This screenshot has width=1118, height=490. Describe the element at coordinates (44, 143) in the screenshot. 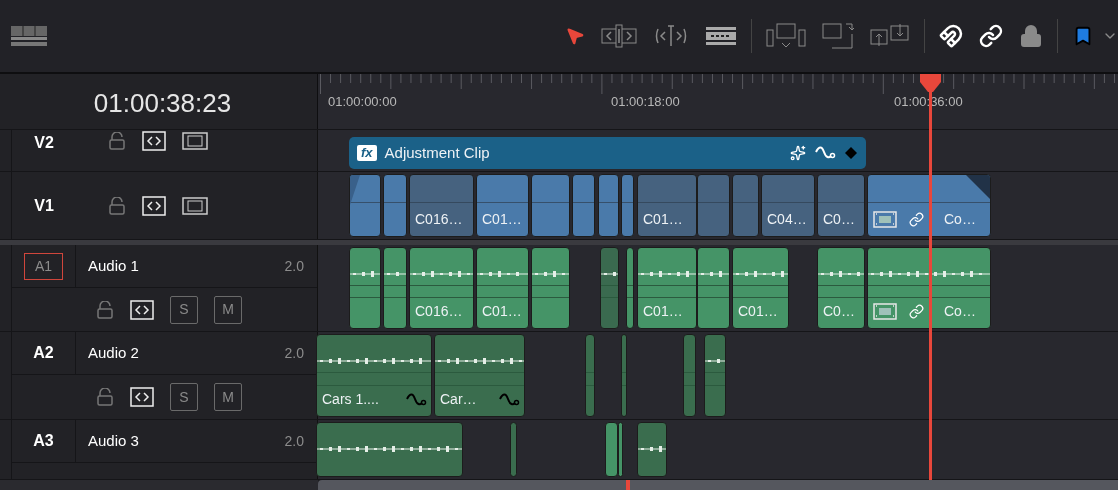

I see `track-label: V2` at that location.